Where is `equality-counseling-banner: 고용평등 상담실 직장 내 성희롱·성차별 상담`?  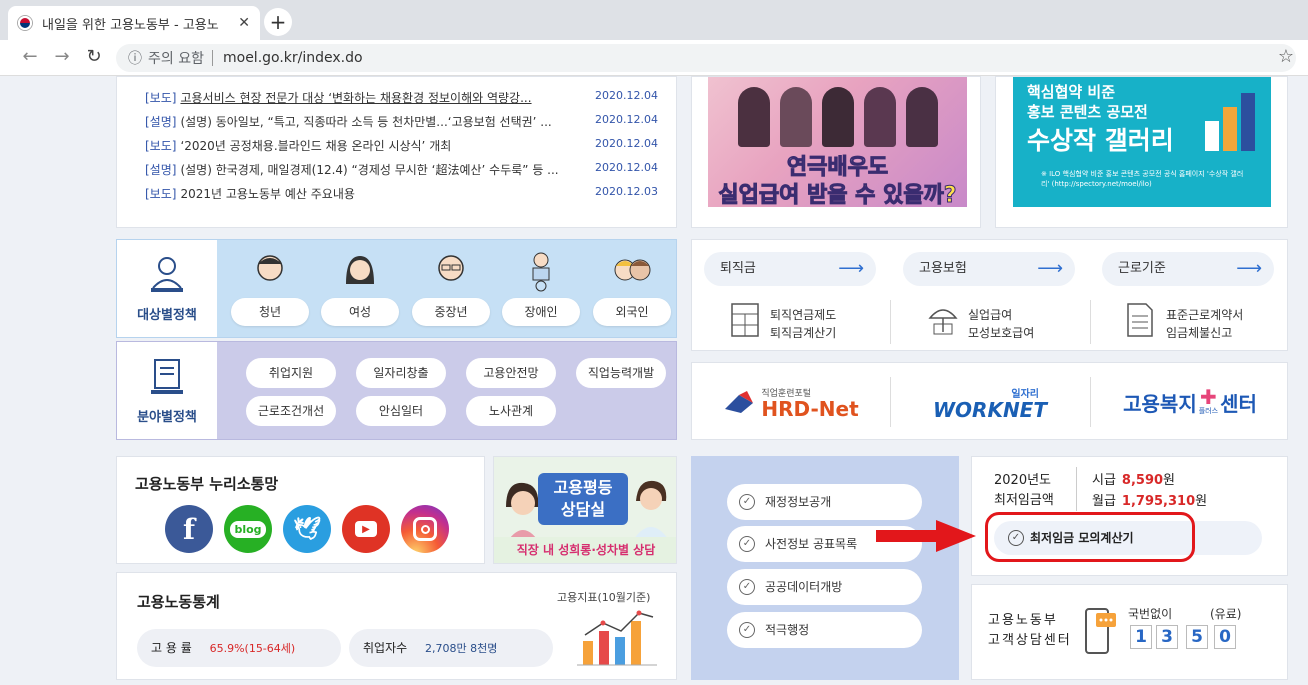 equality-counseling-banner: 고용평등 상담실 직장 내 성희롱·성차별 상담 is located at coordinates (585, 510).